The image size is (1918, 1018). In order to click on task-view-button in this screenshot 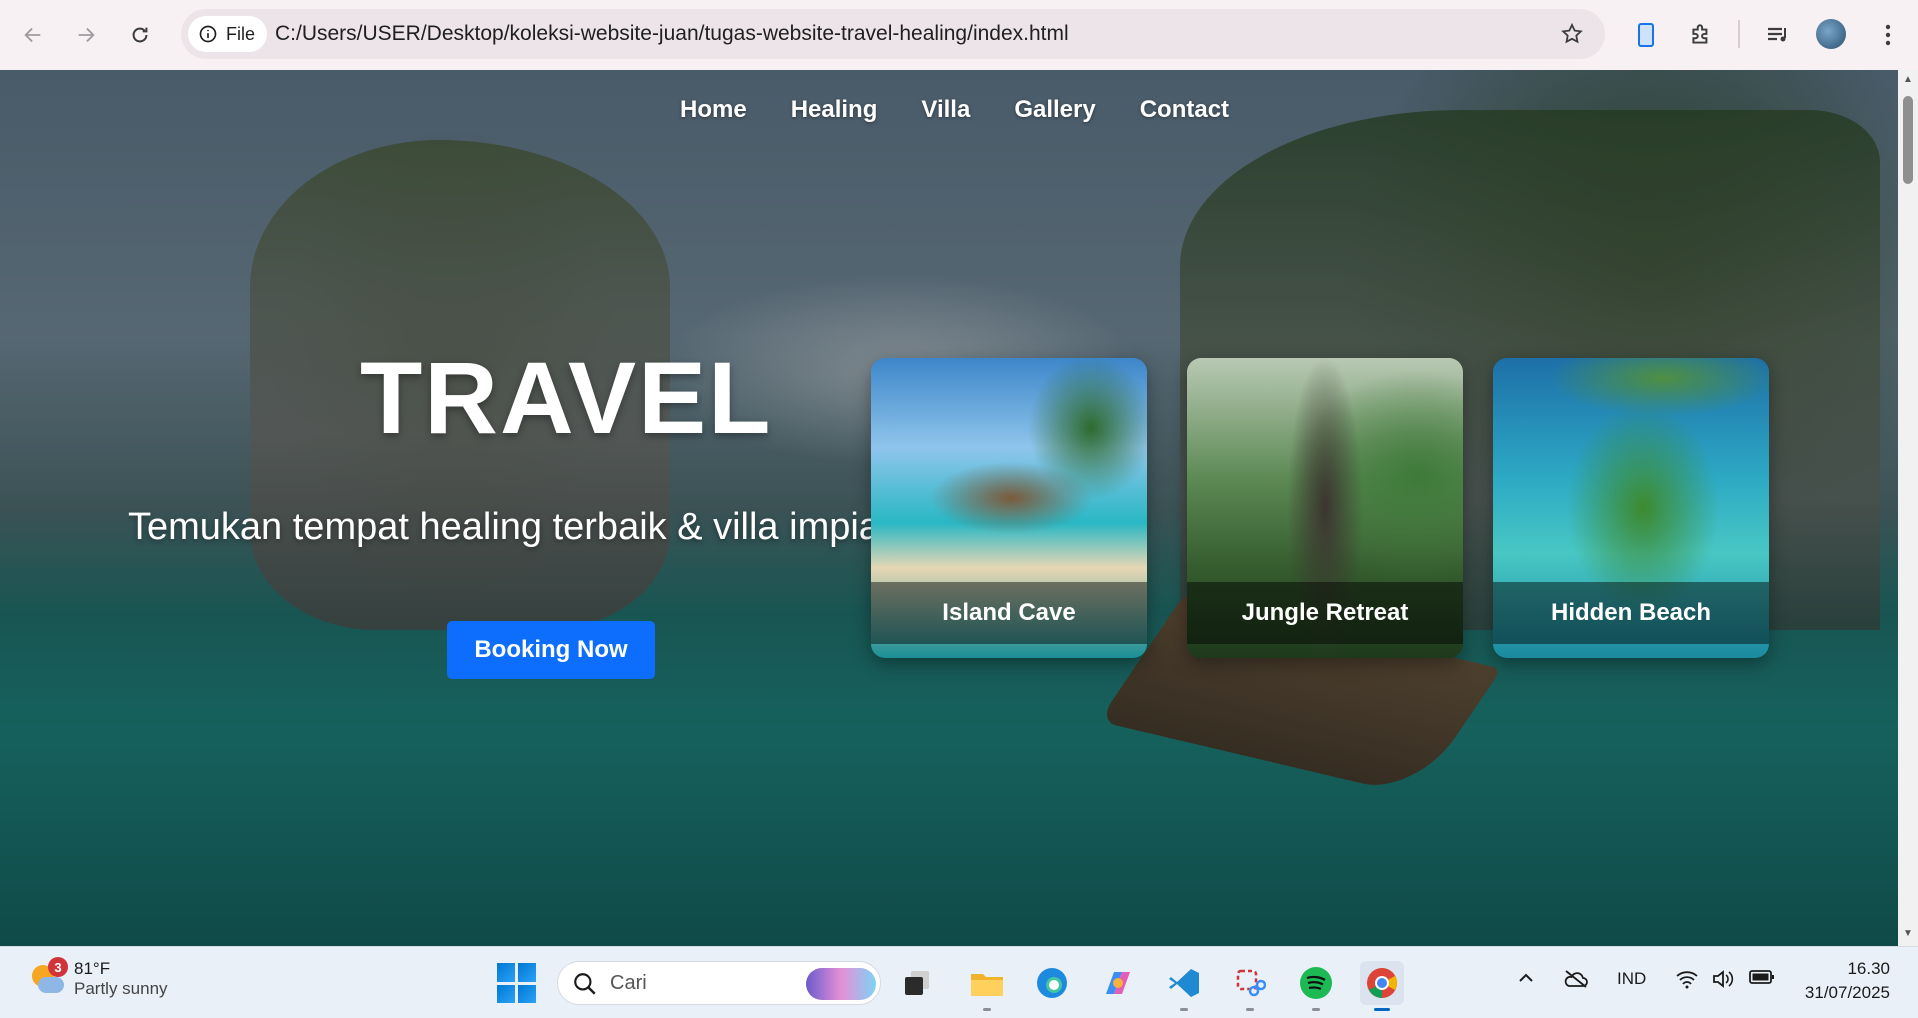, I will do `click(917, 983)`.